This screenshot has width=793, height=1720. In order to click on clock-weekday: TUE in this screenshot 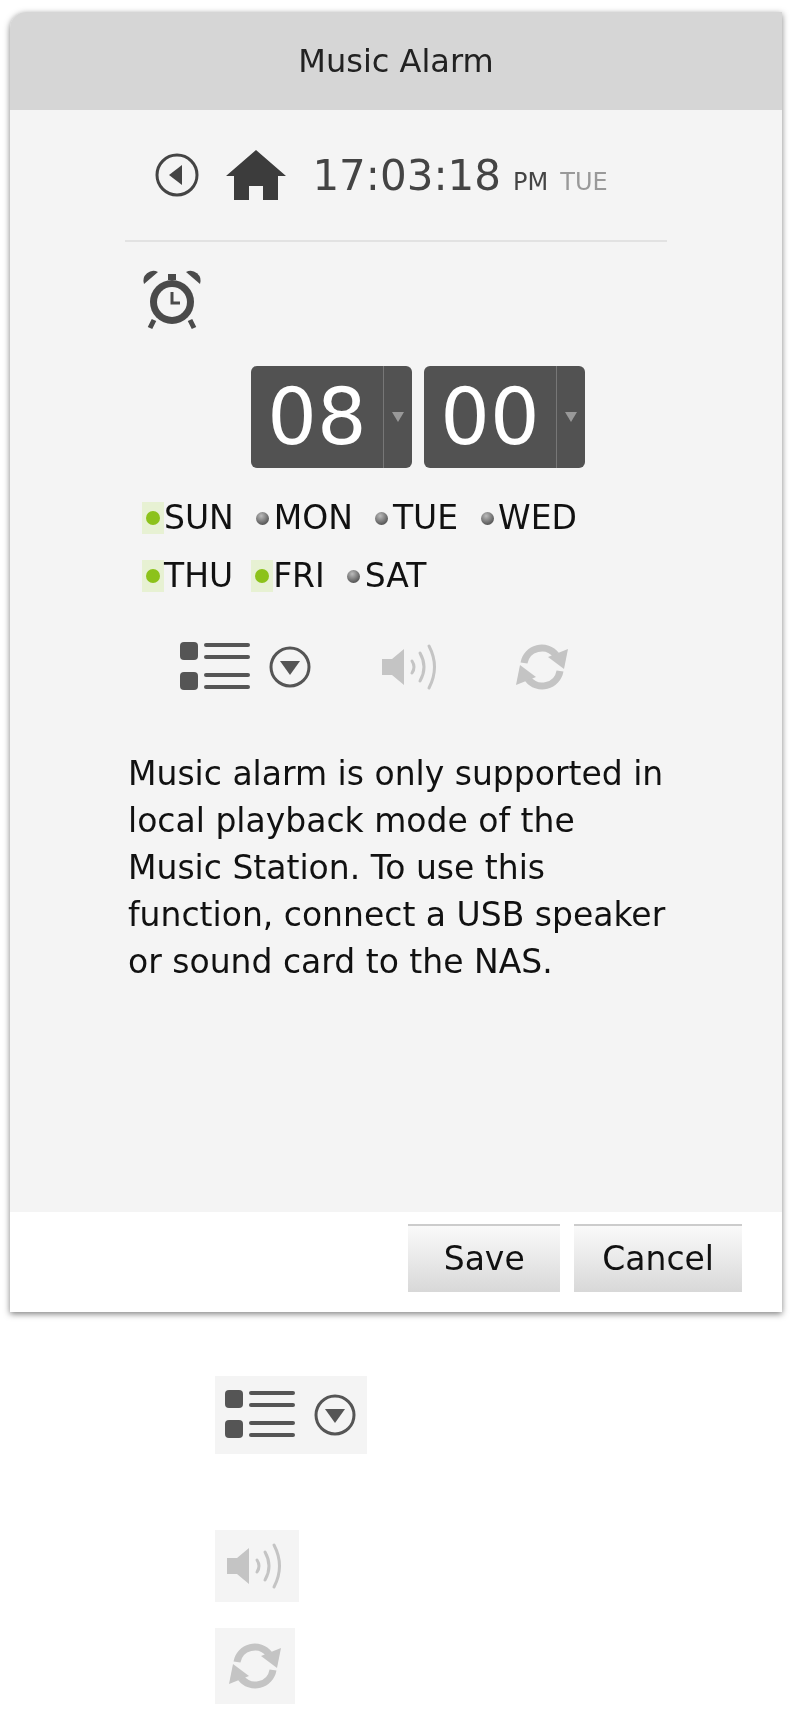, I will do `click(584, 182)`.